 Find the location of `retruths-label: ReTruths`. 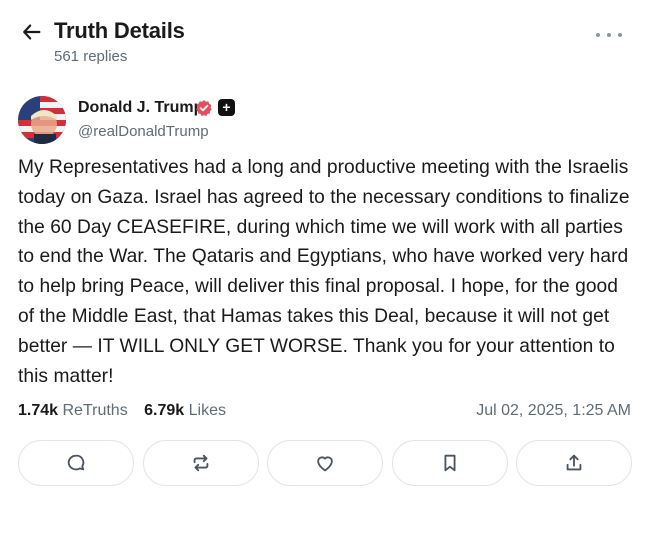

retruths-label: ReTruths is located at coordinates (95, 410).